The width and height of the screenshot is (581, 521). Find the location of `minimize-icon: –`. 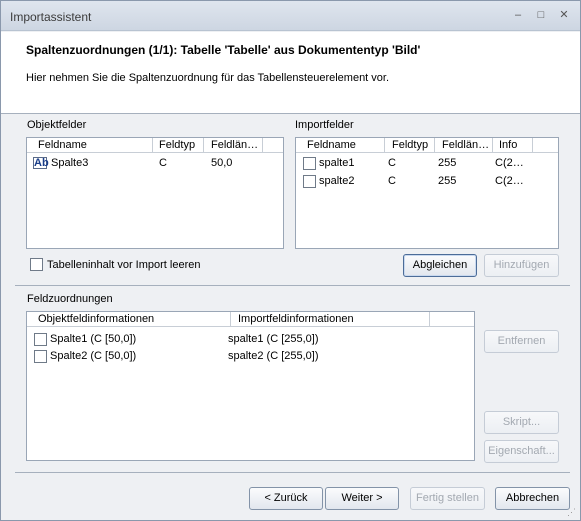

minimize-icon: – is located at coordinates (518, 15).